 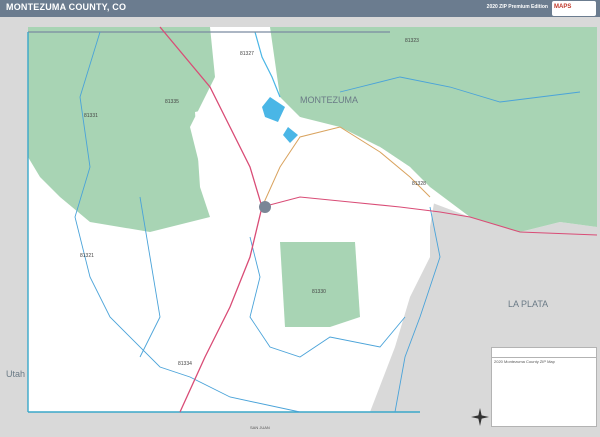 I want to click on utah-label: Utah, so click(x=15, y=374).